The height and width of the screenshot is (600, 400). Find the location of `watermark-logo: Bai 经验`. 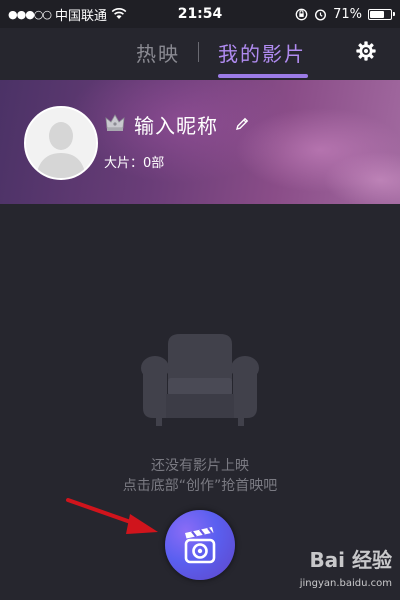

watermark-logo: Bai 经验 is located at coordinates (350, 560).